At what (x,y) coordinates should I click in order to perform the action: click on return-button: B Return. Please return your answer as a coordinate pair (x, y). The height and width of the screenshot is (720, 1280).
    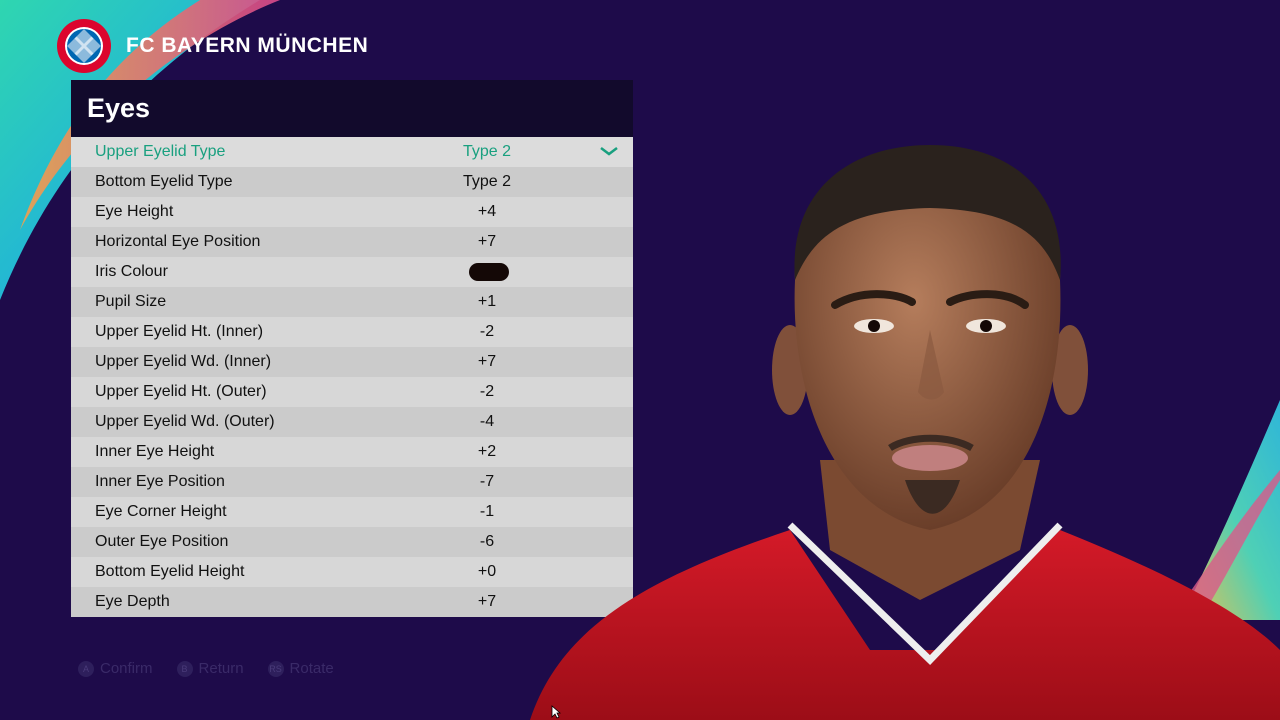
    Looking at the image, I should click on (210, 668).